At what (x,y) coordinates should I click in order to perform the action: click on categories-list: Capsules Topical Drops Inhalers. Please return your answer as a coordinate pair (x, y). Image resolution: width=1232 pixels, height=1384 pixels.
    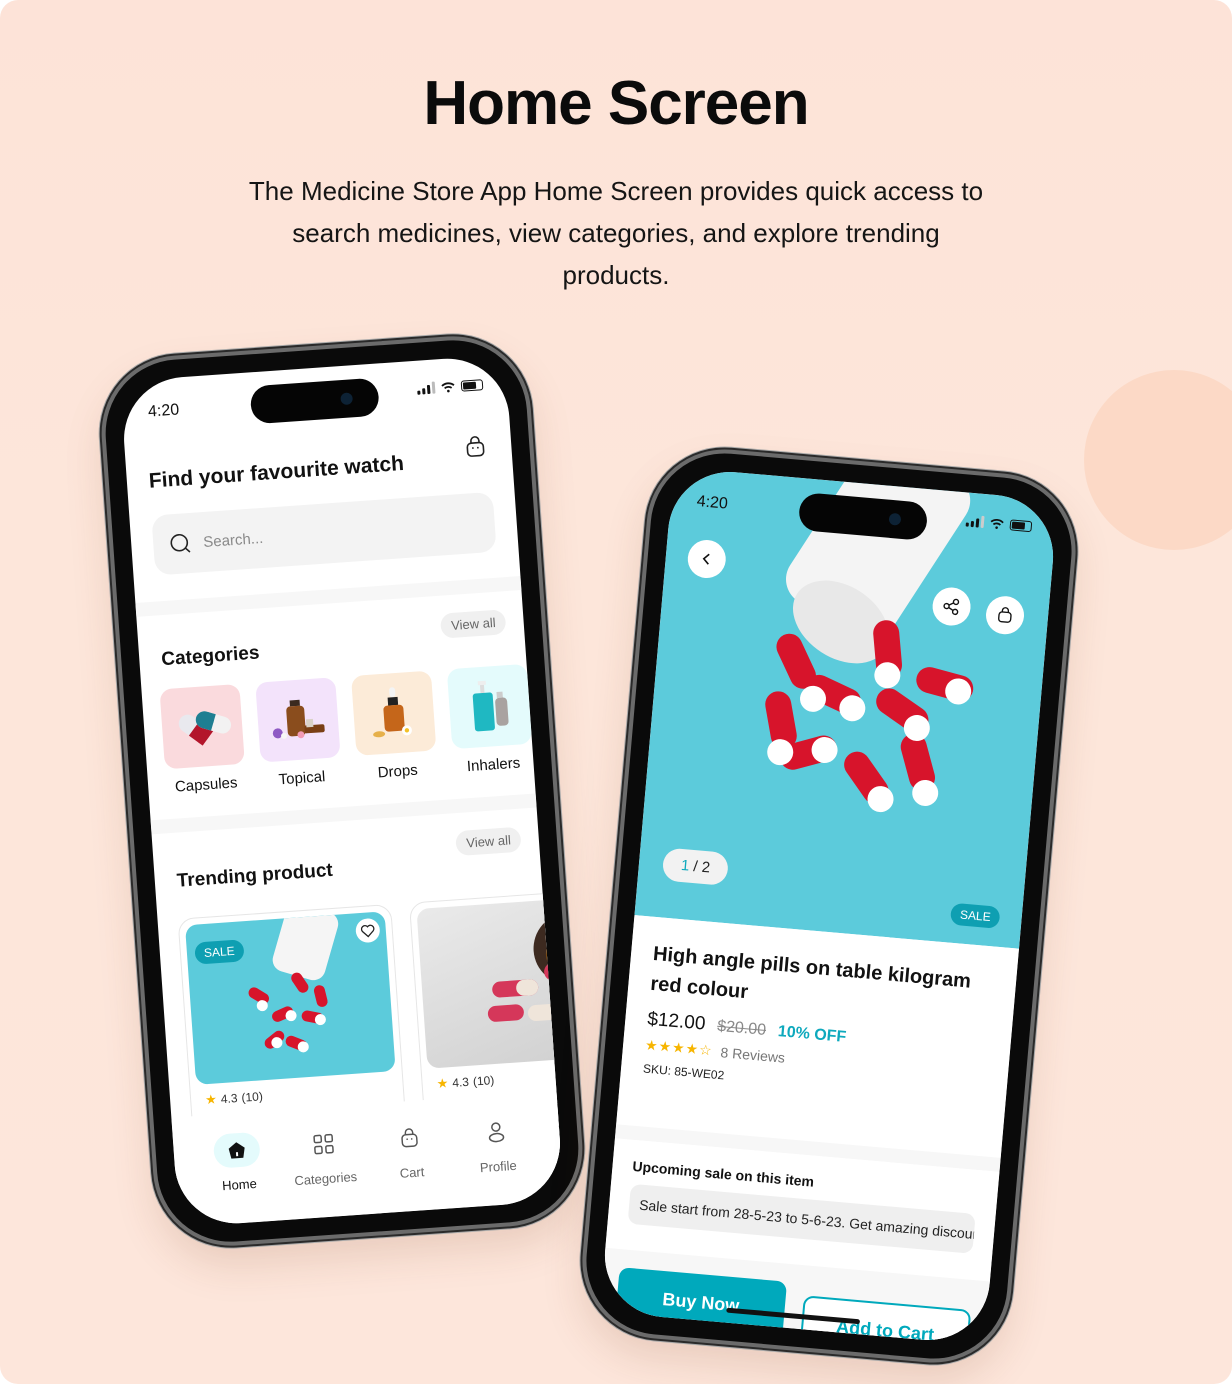
    Looking at the image, I should click on (346, 730).